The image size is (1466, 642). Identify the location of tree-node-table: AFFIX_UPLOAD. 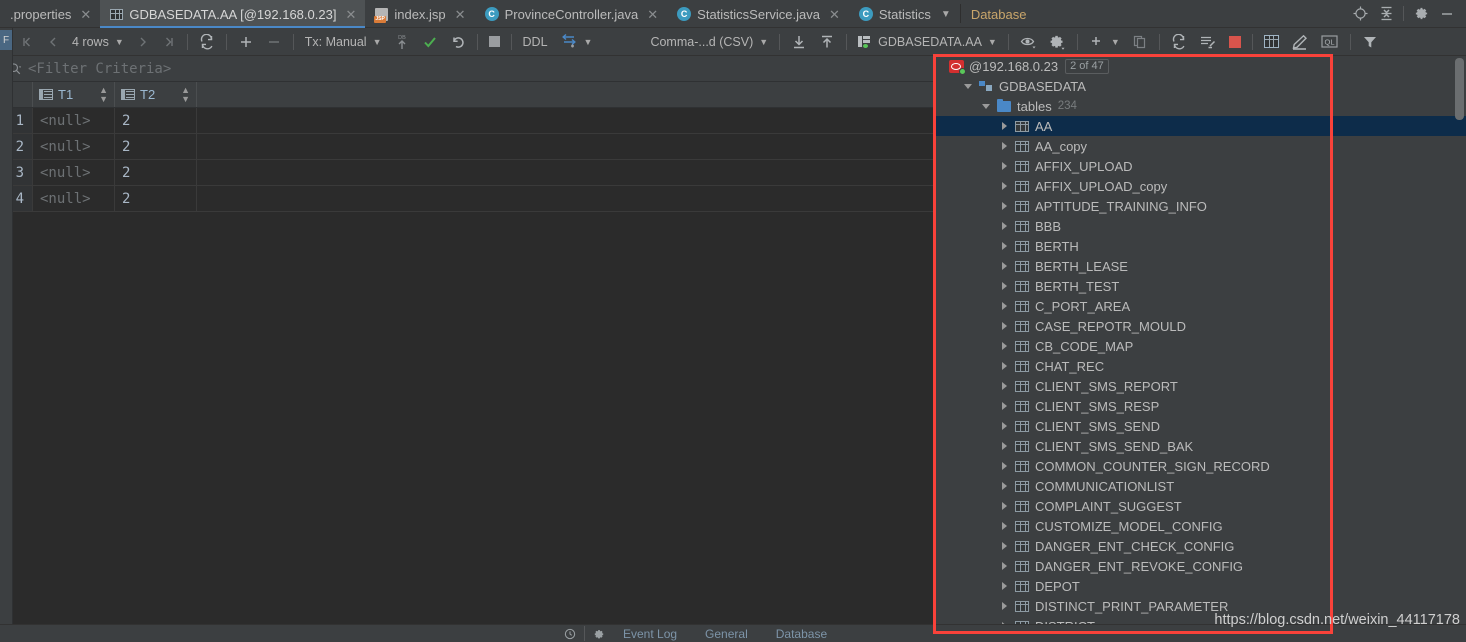
(1199, 166).